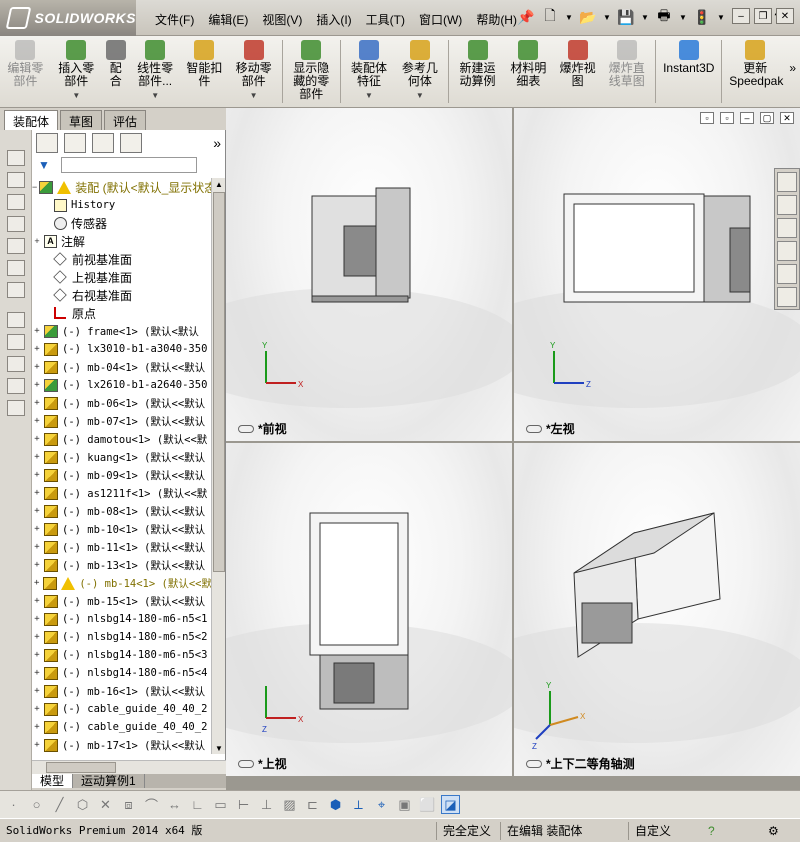  Describe the element at coordinates (747, 118) in the screenshot. I see `minimize-viewport-icon: –` at that location.